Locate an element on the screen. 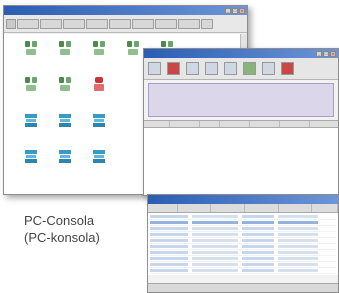 Image resolution: width=339 pixels, height=293 pixels. caption-line-1: PC-Consola is located at coordinates (59, 220).